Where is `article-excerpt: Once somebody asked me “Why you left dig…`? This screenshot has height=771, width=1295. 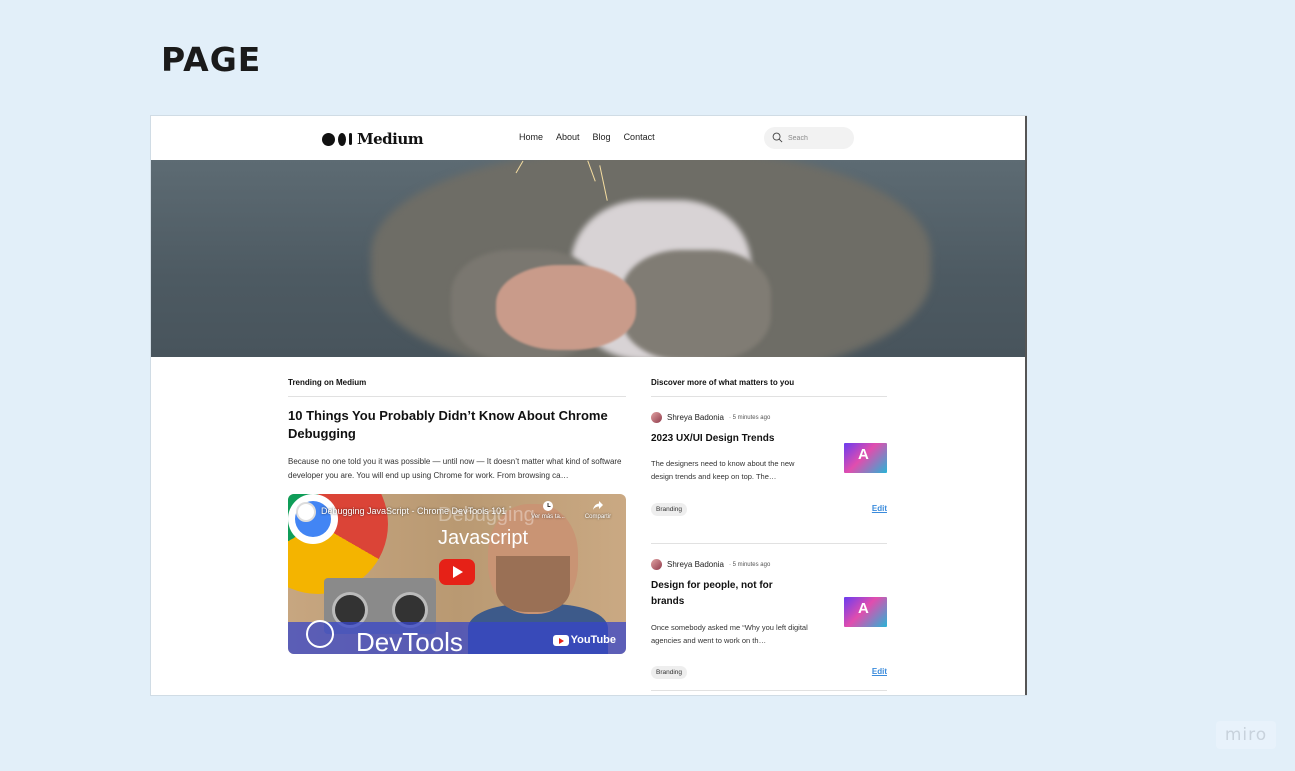 article-excerpt: Once somebody asked me “Why you left dig… is located at coordinates (729, 634).